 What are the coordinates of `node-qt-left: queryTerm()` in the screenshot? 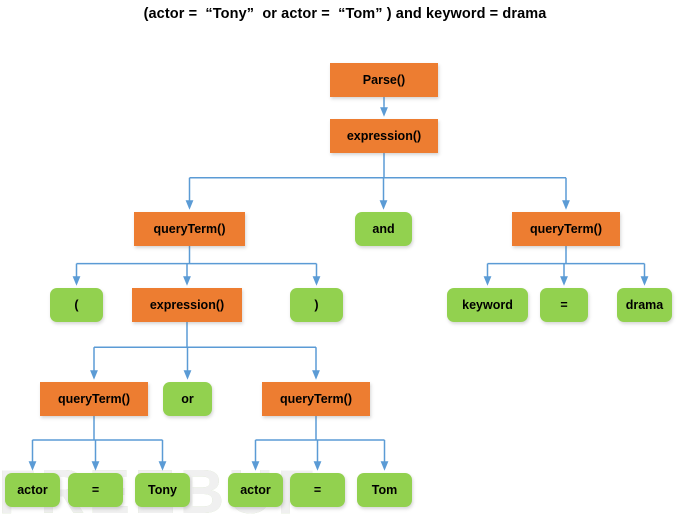 It's located at (189, 229).